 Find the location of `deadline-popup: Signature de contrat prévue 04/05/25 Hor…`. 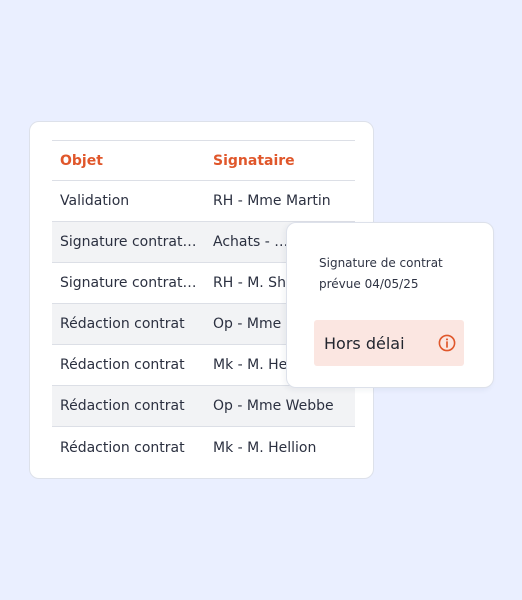

deadline-popup: Signature de contrat prévue 04/05/25 Hor… is located at coordinates (390, 305).